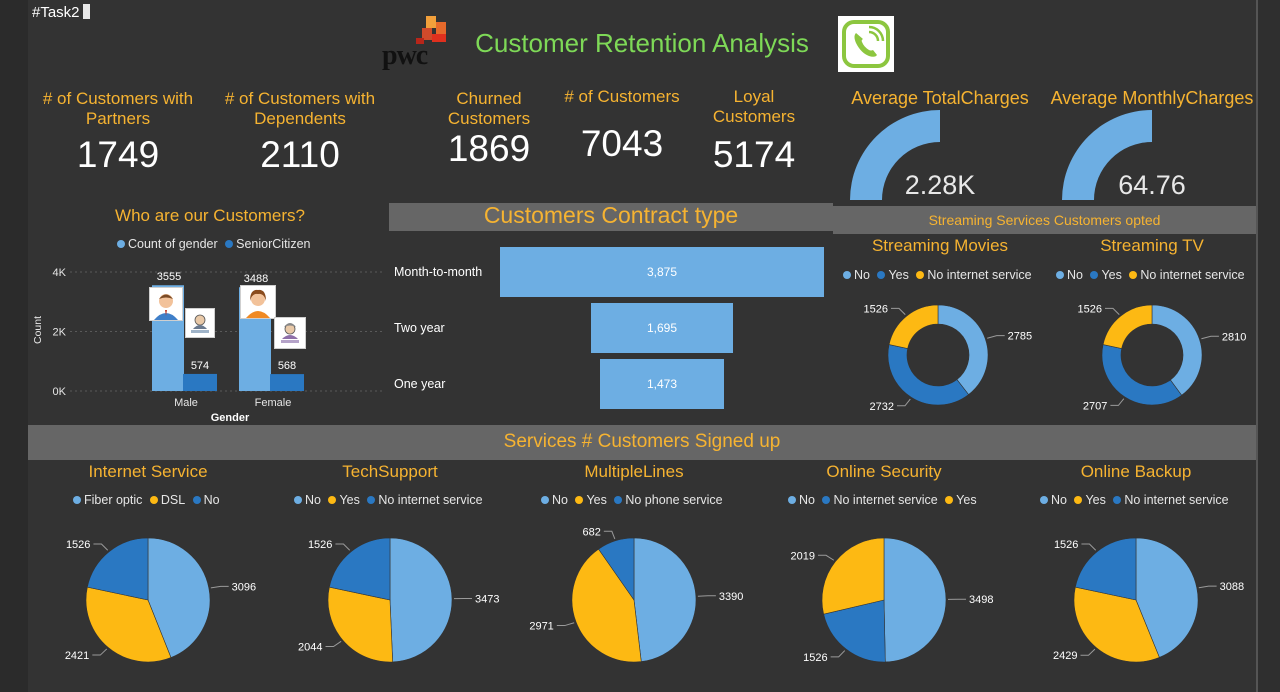 The height and width of the screenshot is (692, 1280). Describe the element at coordinates (60, 273) in the screenshot. I see `y-tick-label: 4K` at that location.